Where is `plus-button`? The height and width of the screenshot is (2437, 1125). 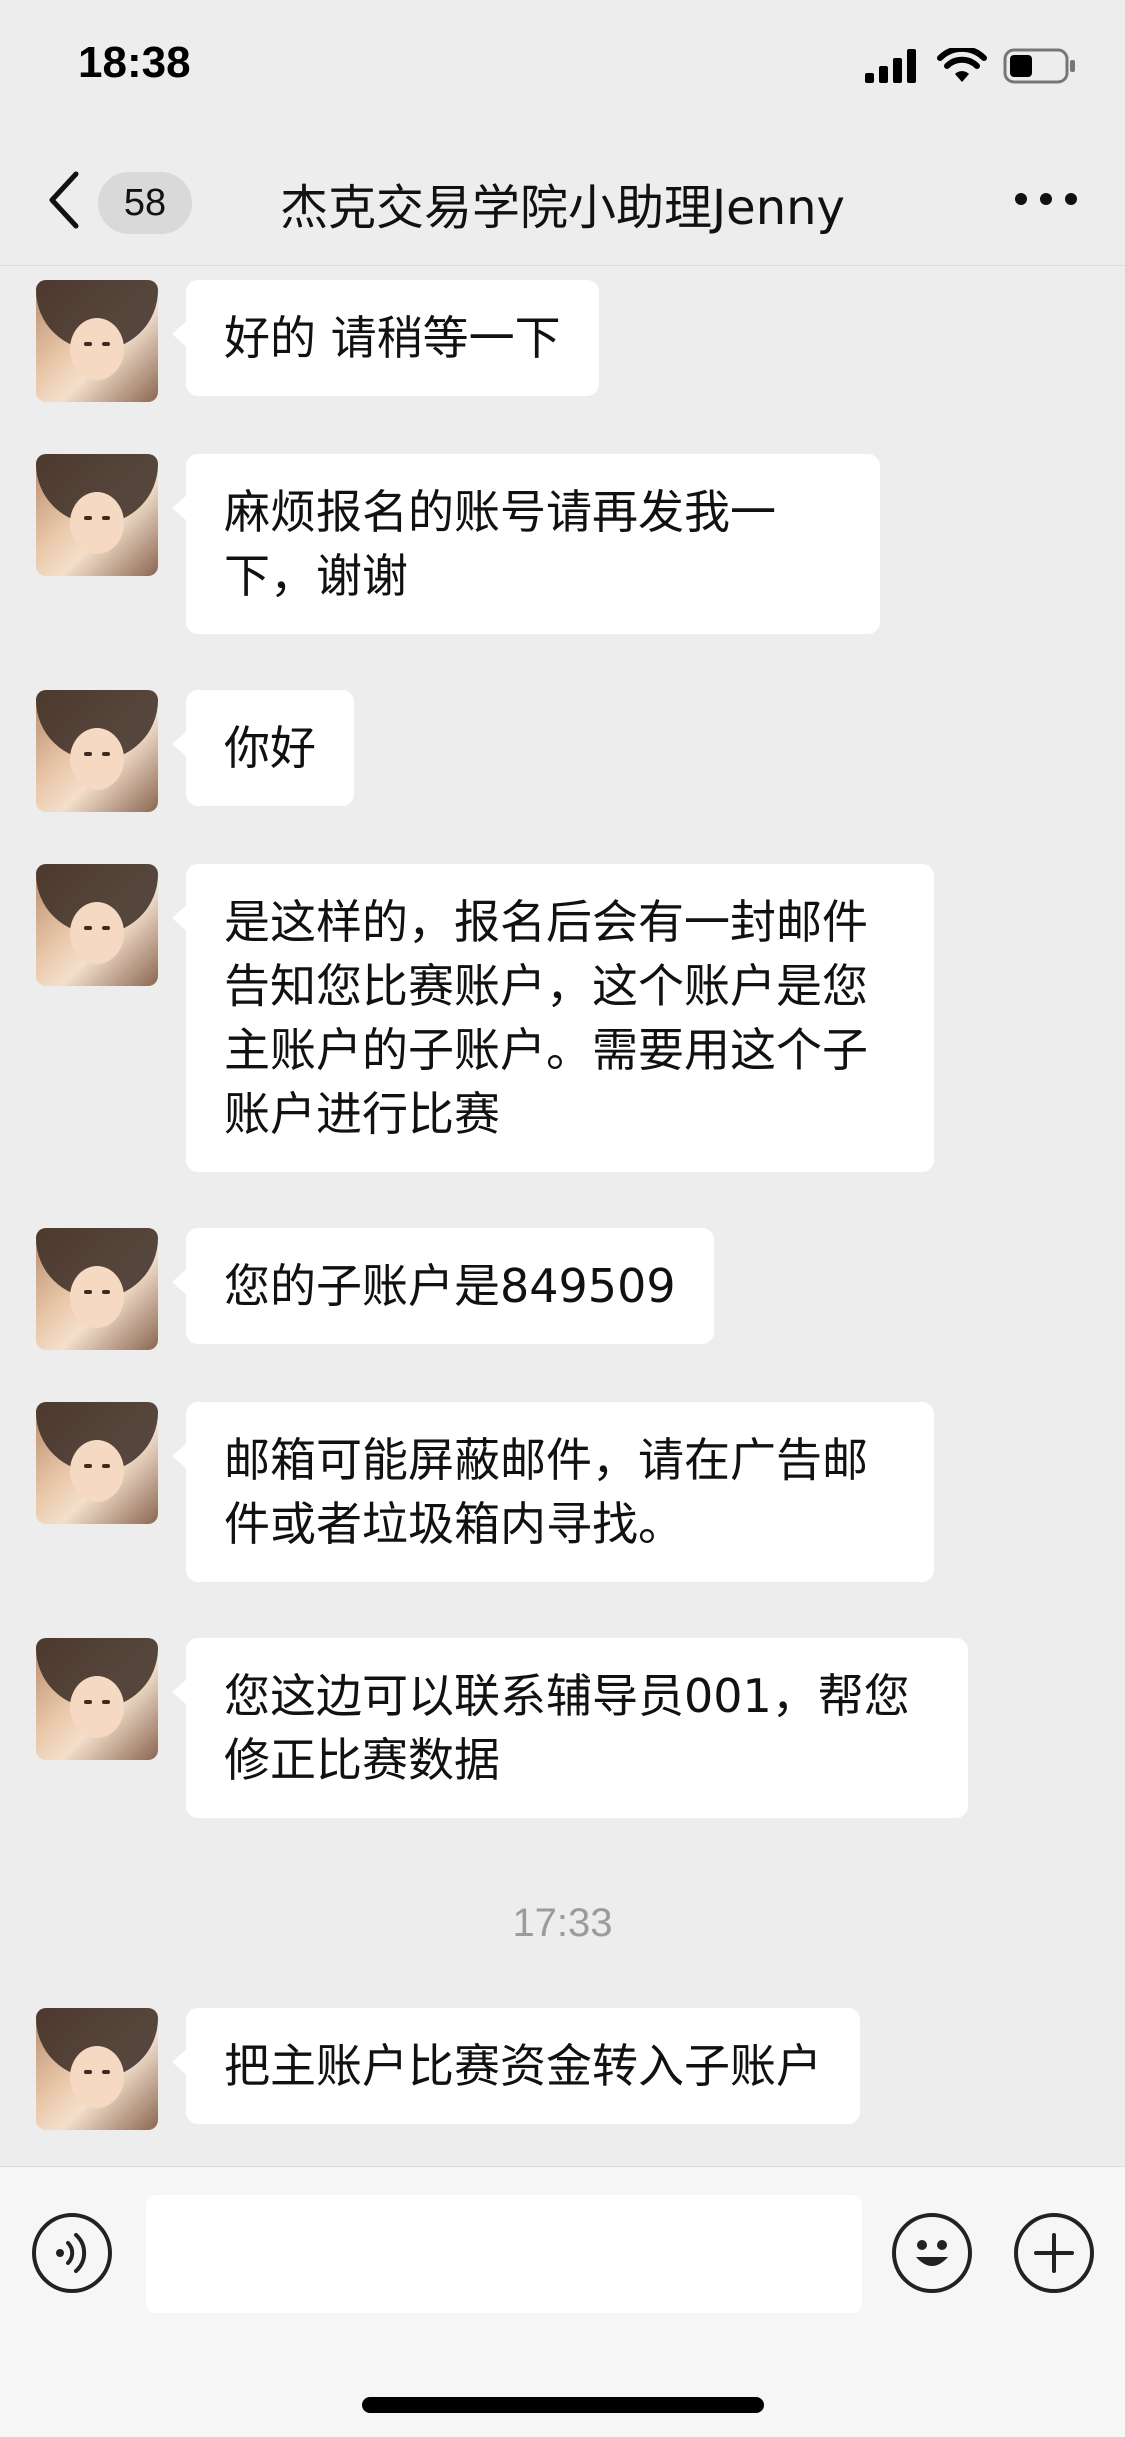
plus-button is located at coordinates (1054, 2253).